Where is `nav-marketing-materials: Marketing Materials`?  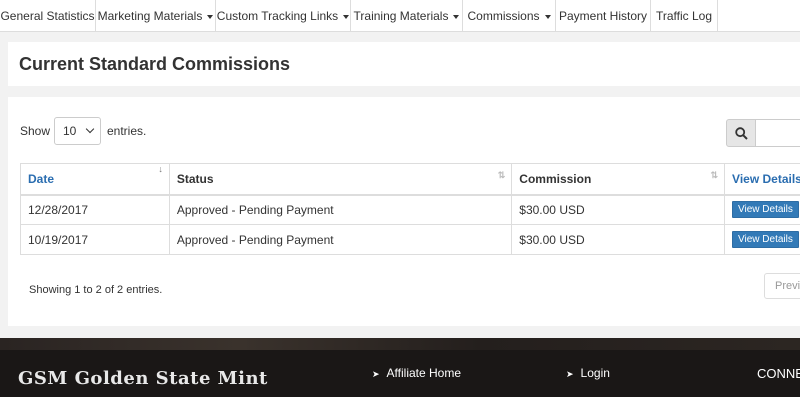 nav-marketing-materials: Marketing Materials is located at coordinates (156, 16).